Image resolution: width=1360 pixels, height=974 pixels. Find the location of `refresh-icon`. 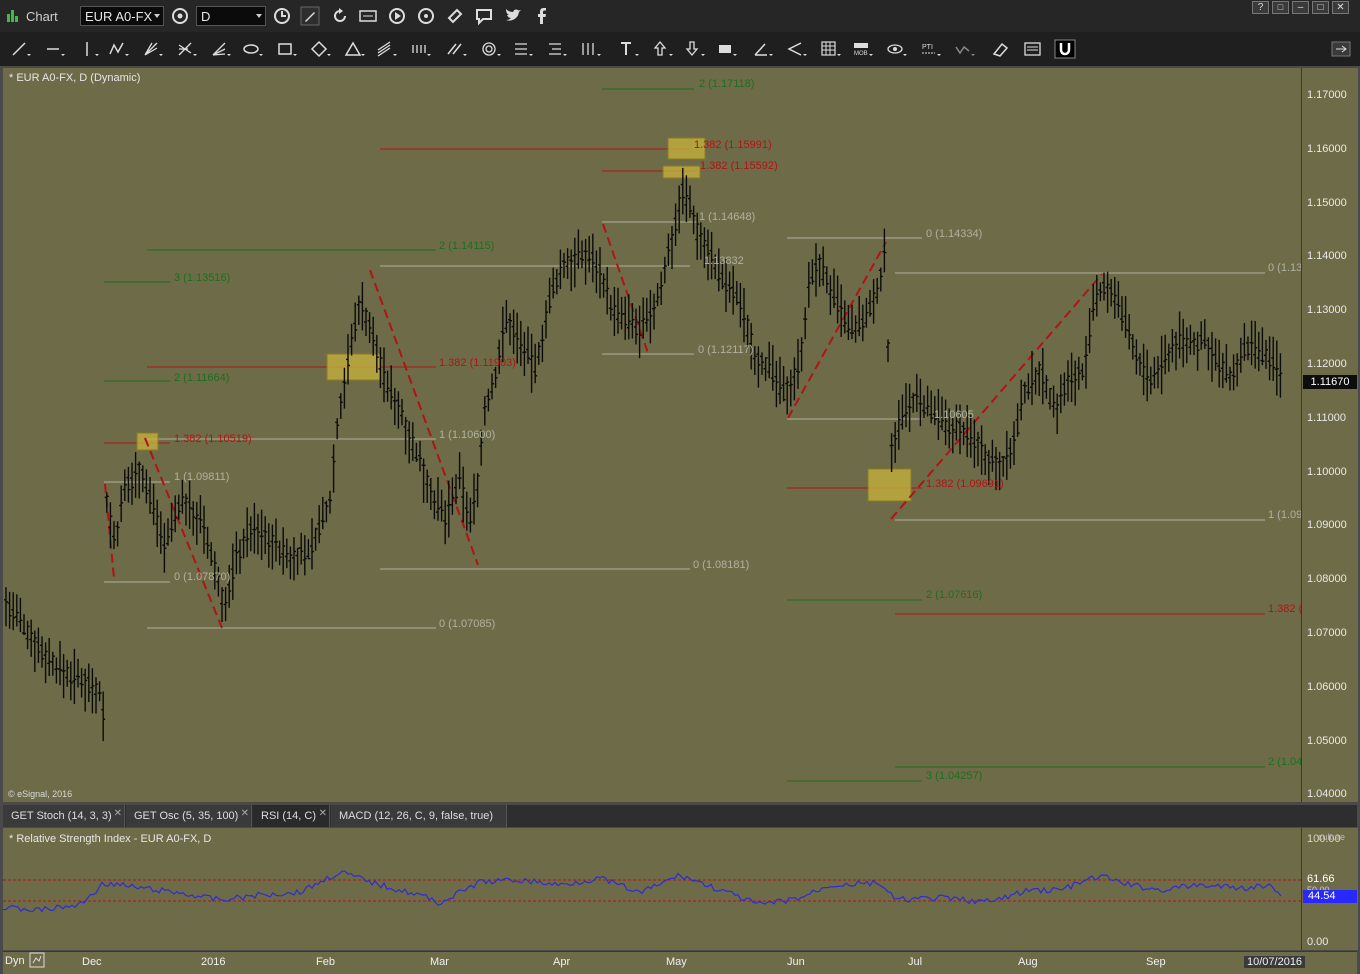

refresh-icon is located at coordinates (340, 16).